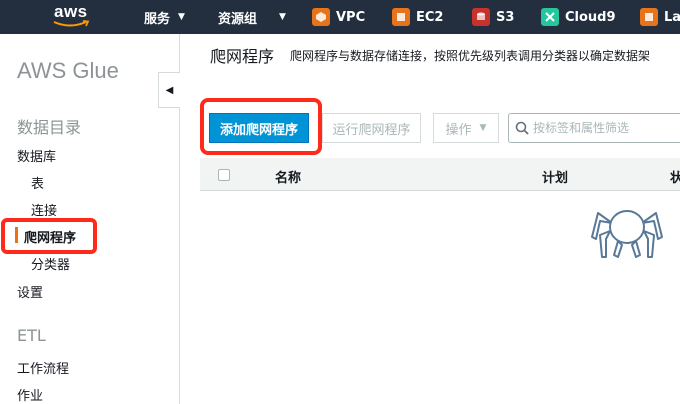 The image size is (680, 404). Describe the element at coordinates (555, 176) in the screenshot. I see `column-header-schedule: 计划` at that location.